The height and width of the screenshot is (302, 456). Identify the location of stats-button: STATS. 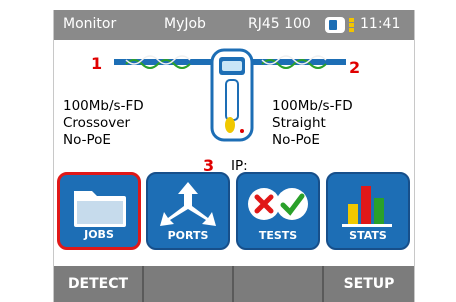
(368, 211).